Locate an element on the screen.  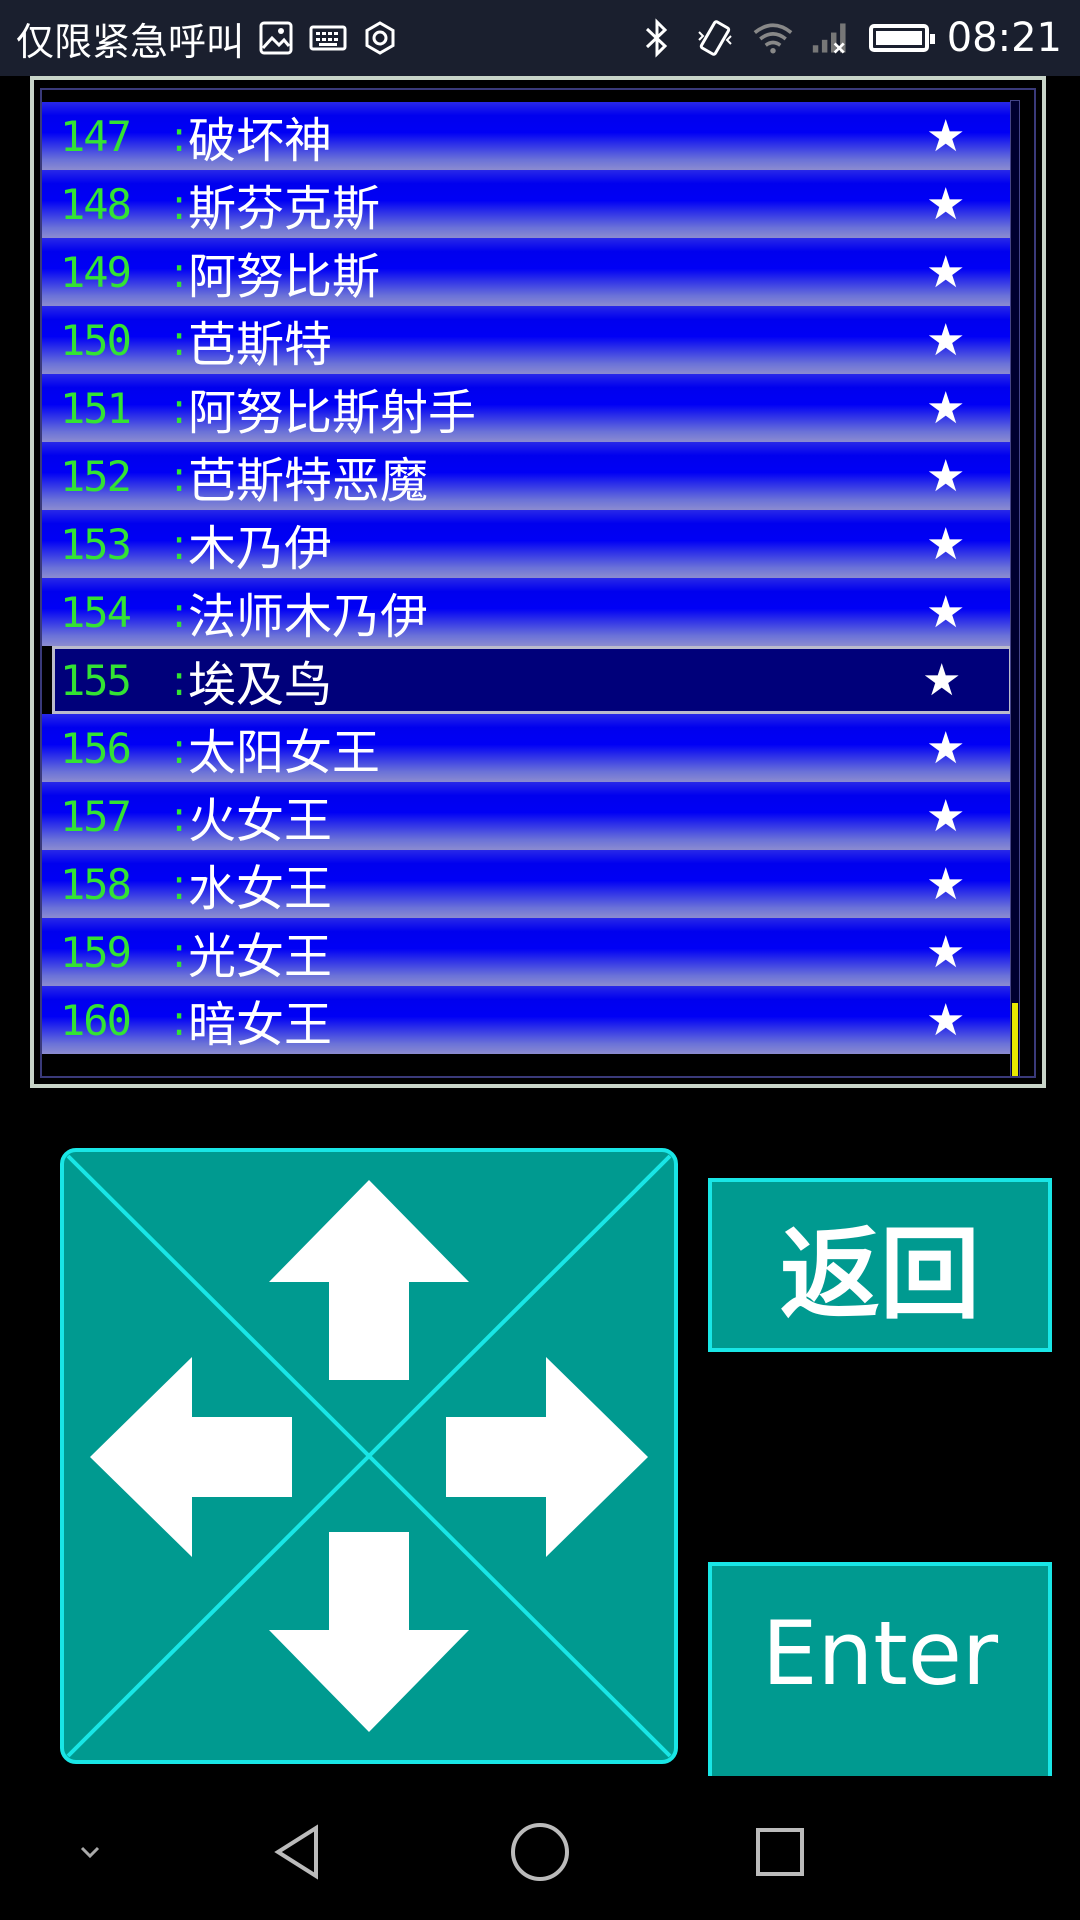
home-circle-icon is located at coordinates (540, 1852).